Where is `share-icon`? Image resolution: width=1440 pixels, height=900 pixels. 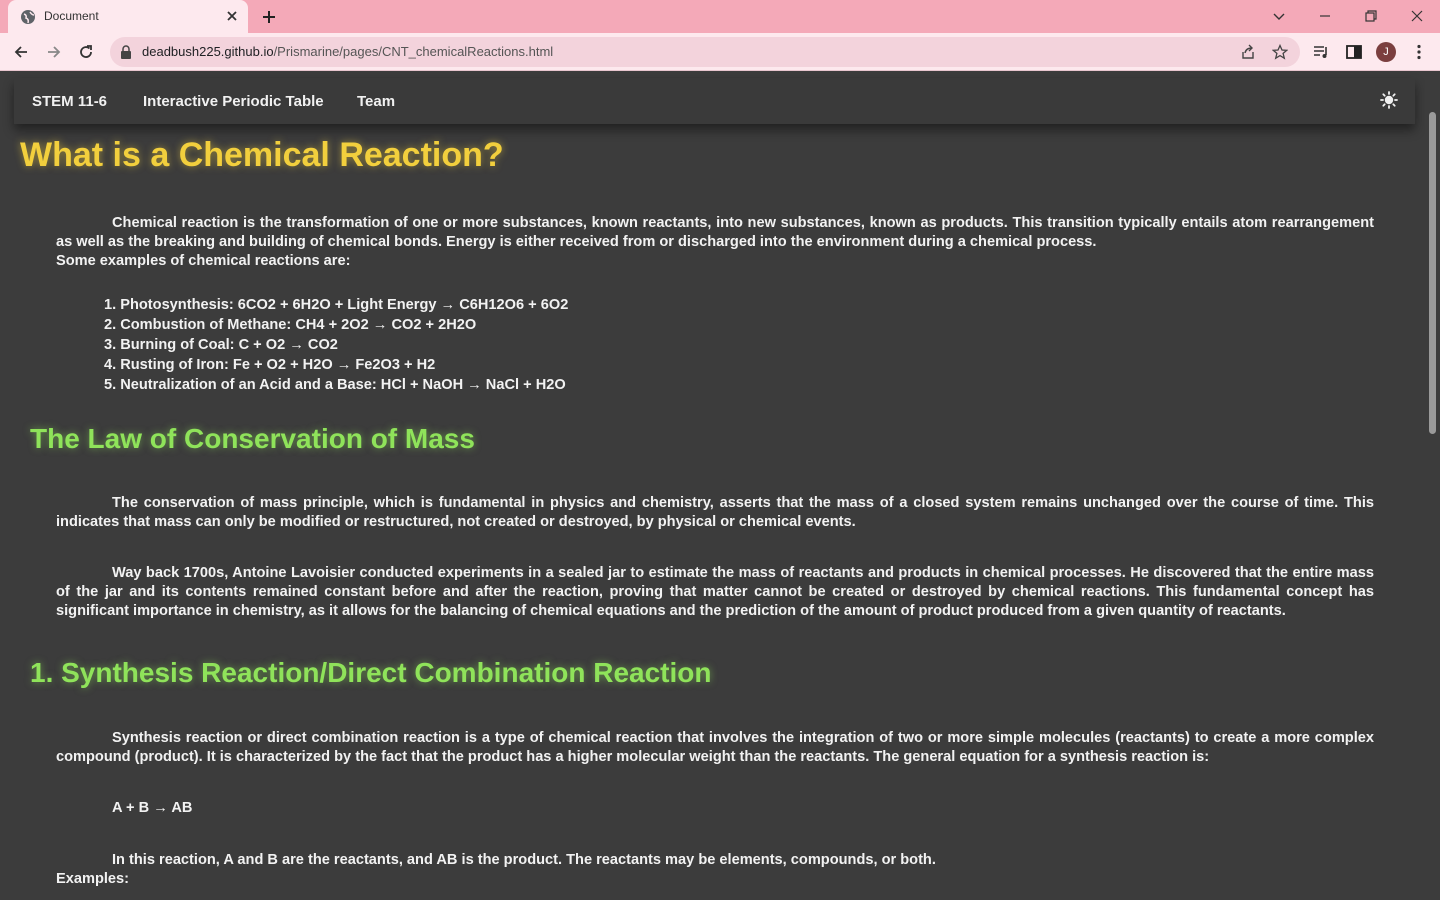
share-icon is located at coordinates (1248, 52).